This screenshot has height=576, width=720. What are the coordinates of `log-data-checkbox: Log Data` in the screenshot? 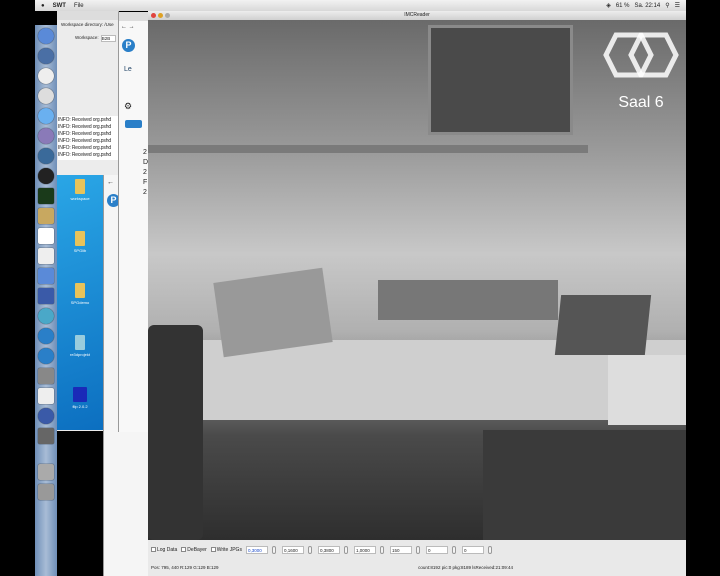 It's located at (164, 550).